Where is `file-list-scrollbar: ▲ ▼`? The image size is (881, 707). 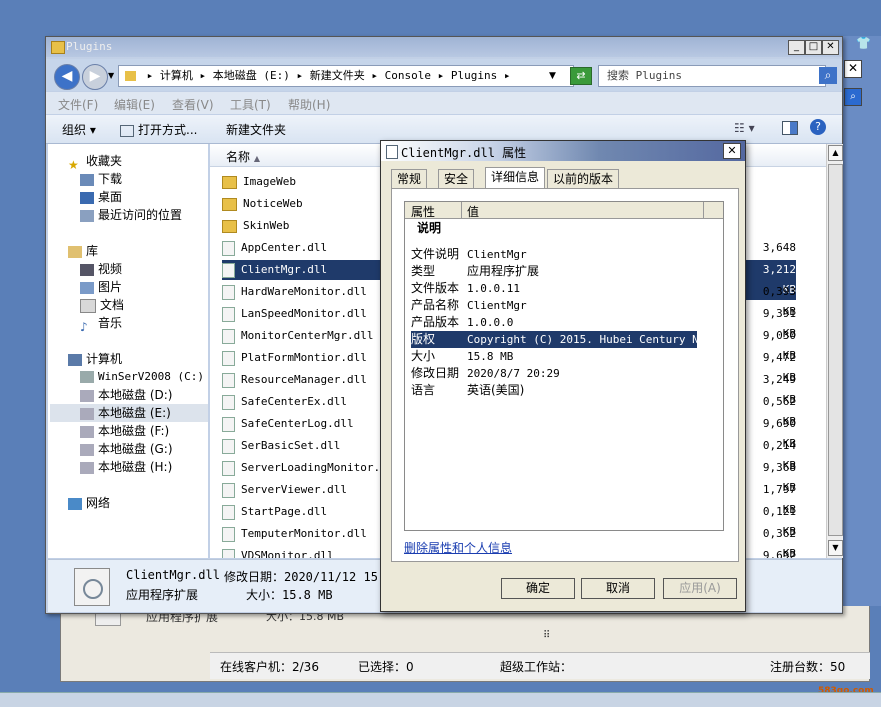 file-list-scrollbar: ▲ ▼ is located at coordinates (834, 351).